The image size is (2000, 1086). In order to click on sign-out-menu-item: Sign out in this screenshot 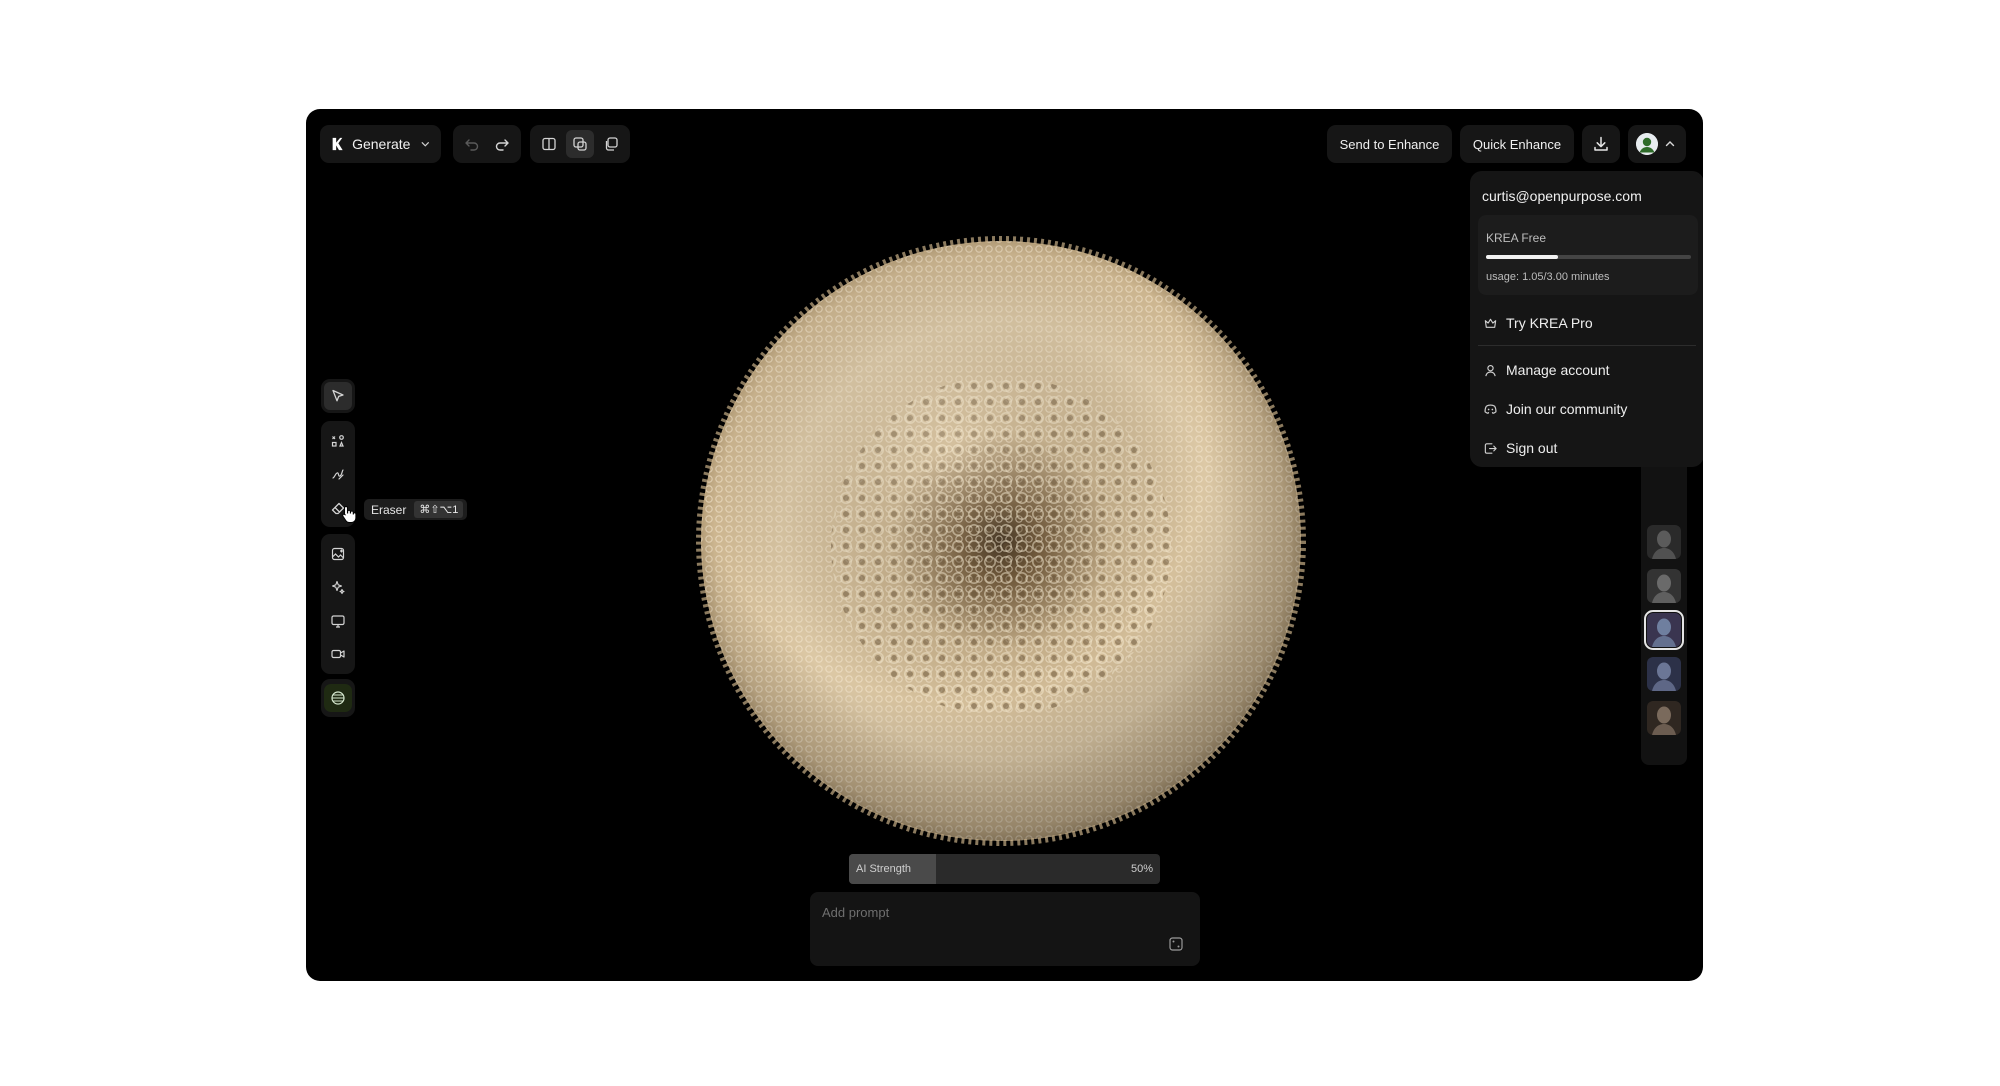, I will do `click(1587, 448)`.